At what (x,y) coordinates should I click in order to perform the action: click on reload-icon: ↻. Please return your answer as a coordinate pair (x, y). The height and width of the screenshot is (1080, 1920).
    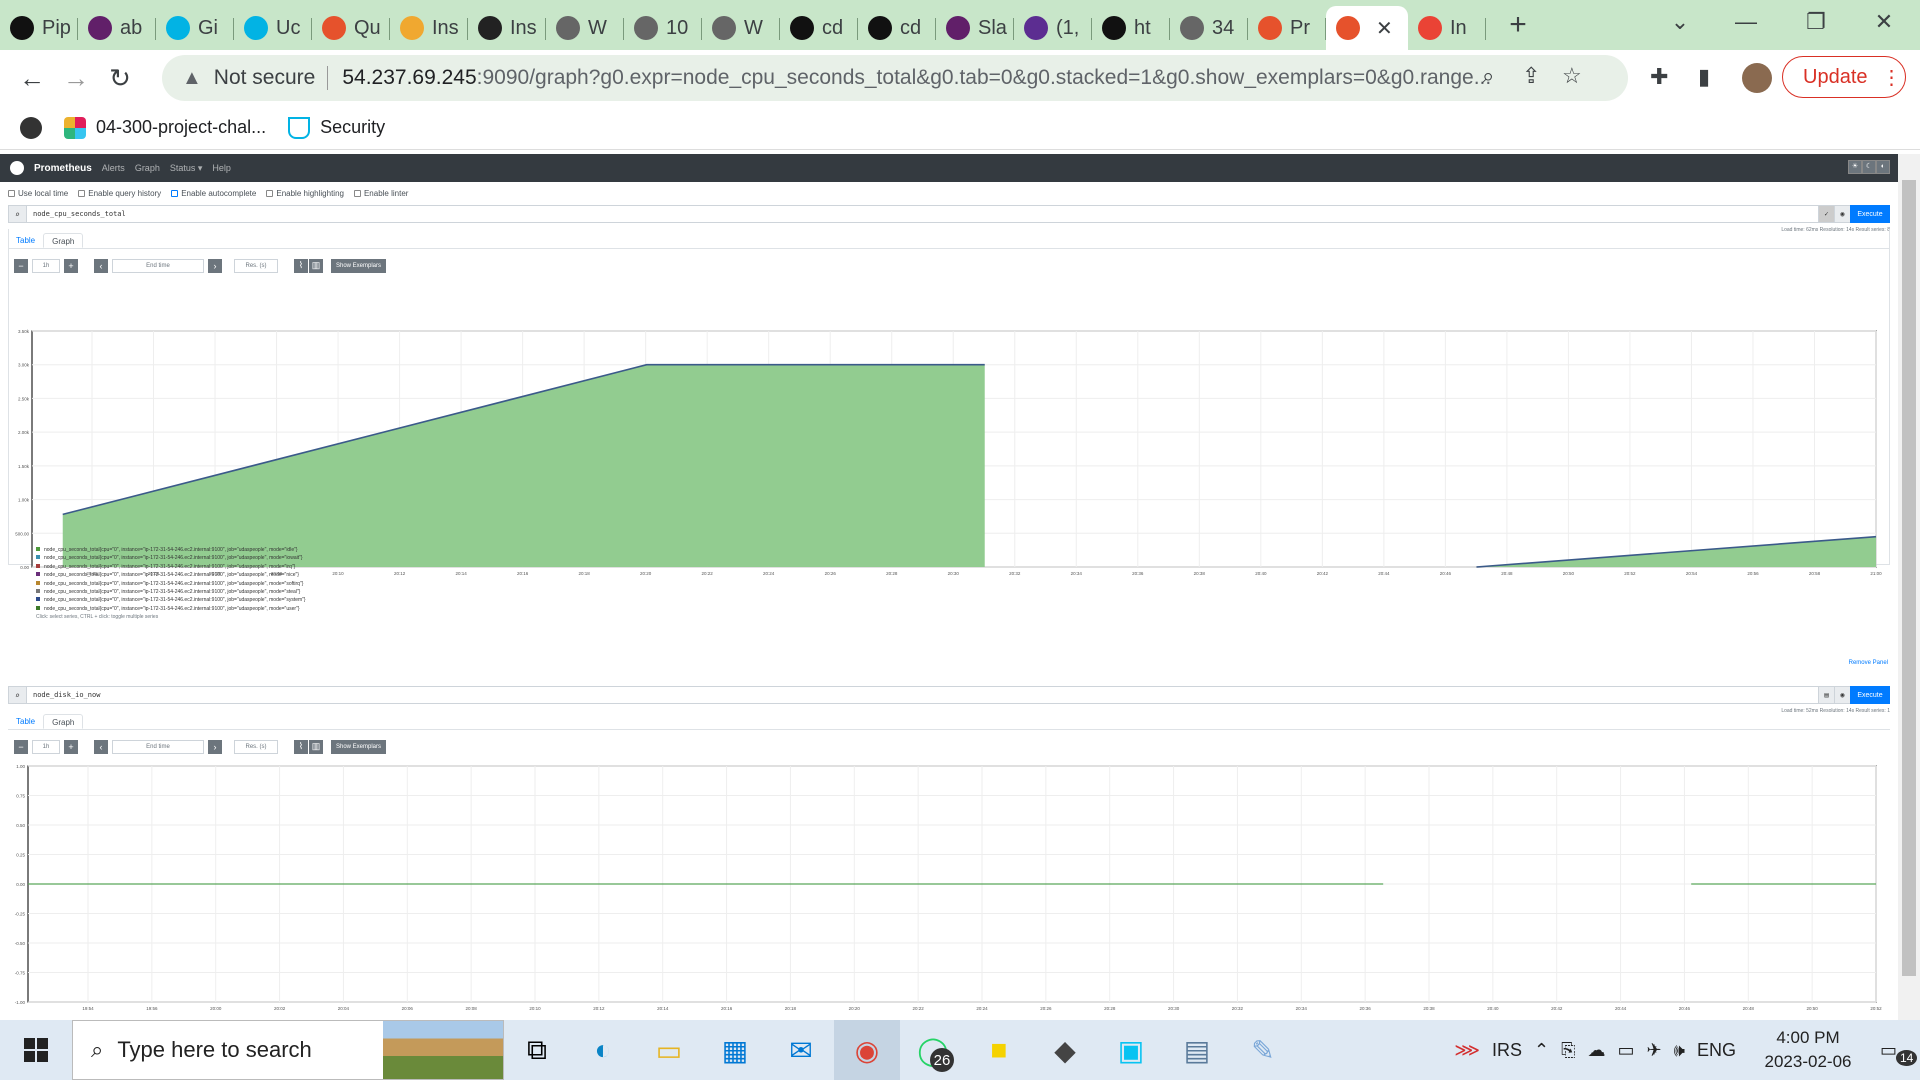
    Looking at the image, I should click on (120, 78).